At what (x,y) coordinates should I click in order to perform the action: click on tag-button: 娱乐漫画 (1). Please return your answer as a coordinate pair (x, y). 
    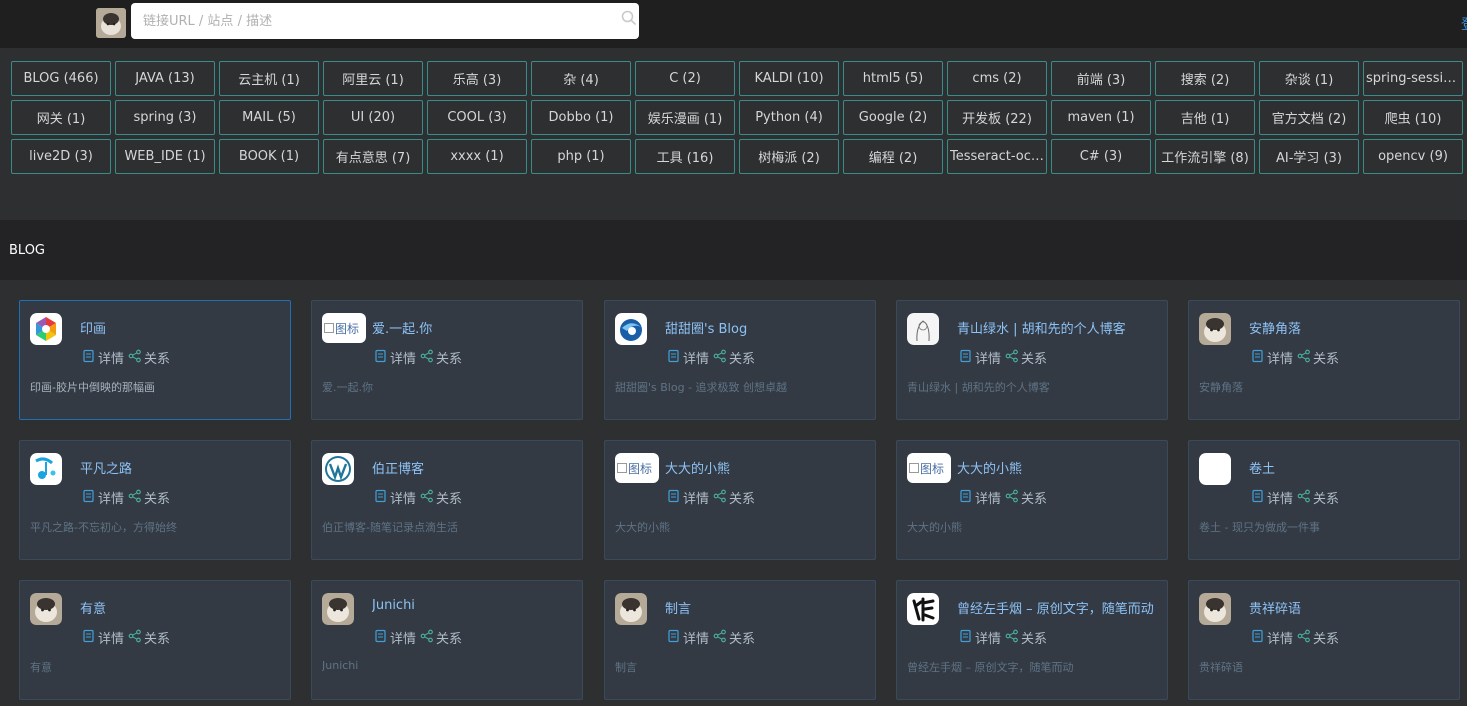
    Looking at the image, I should click on (685, 117).